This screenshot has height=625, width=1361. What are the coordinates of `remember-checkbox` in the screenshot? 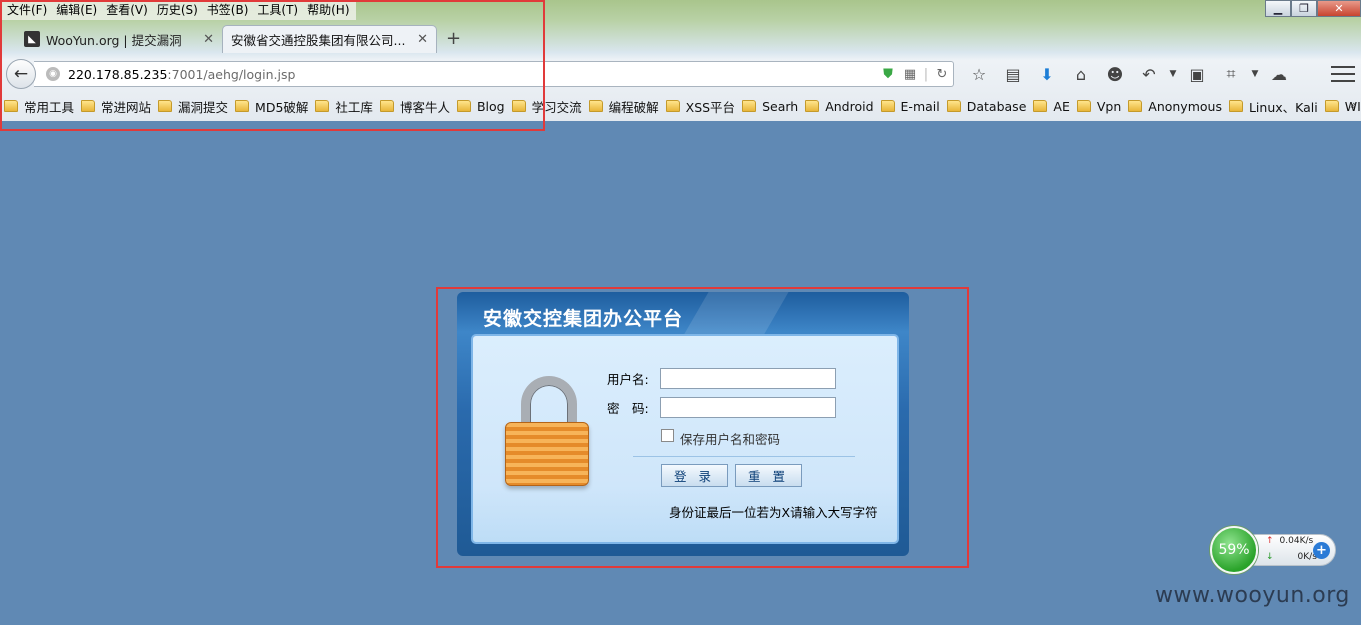 It's located at (667, 435).